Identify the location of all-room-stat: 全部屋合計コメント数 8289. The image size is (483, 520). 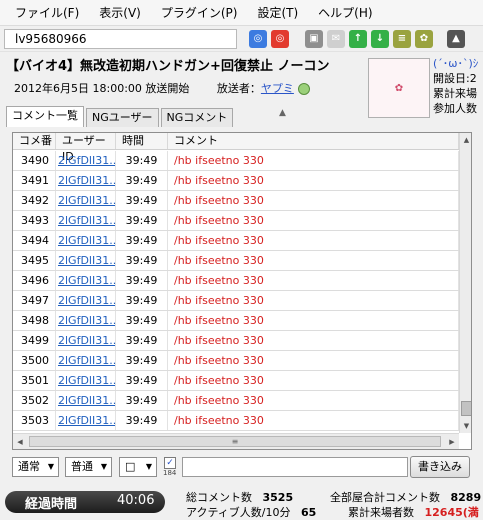
(405, 497).